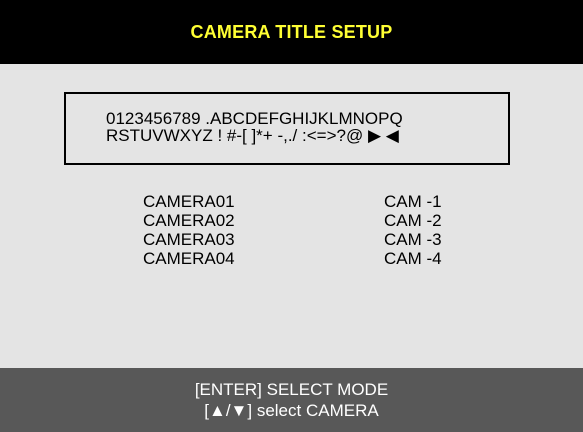 The width and height of the screenshot is (583, 432). I want to click on charset-line-1: 0123456789 .ABCDEFGHIJKLMNOPQ, so click(307, 118).